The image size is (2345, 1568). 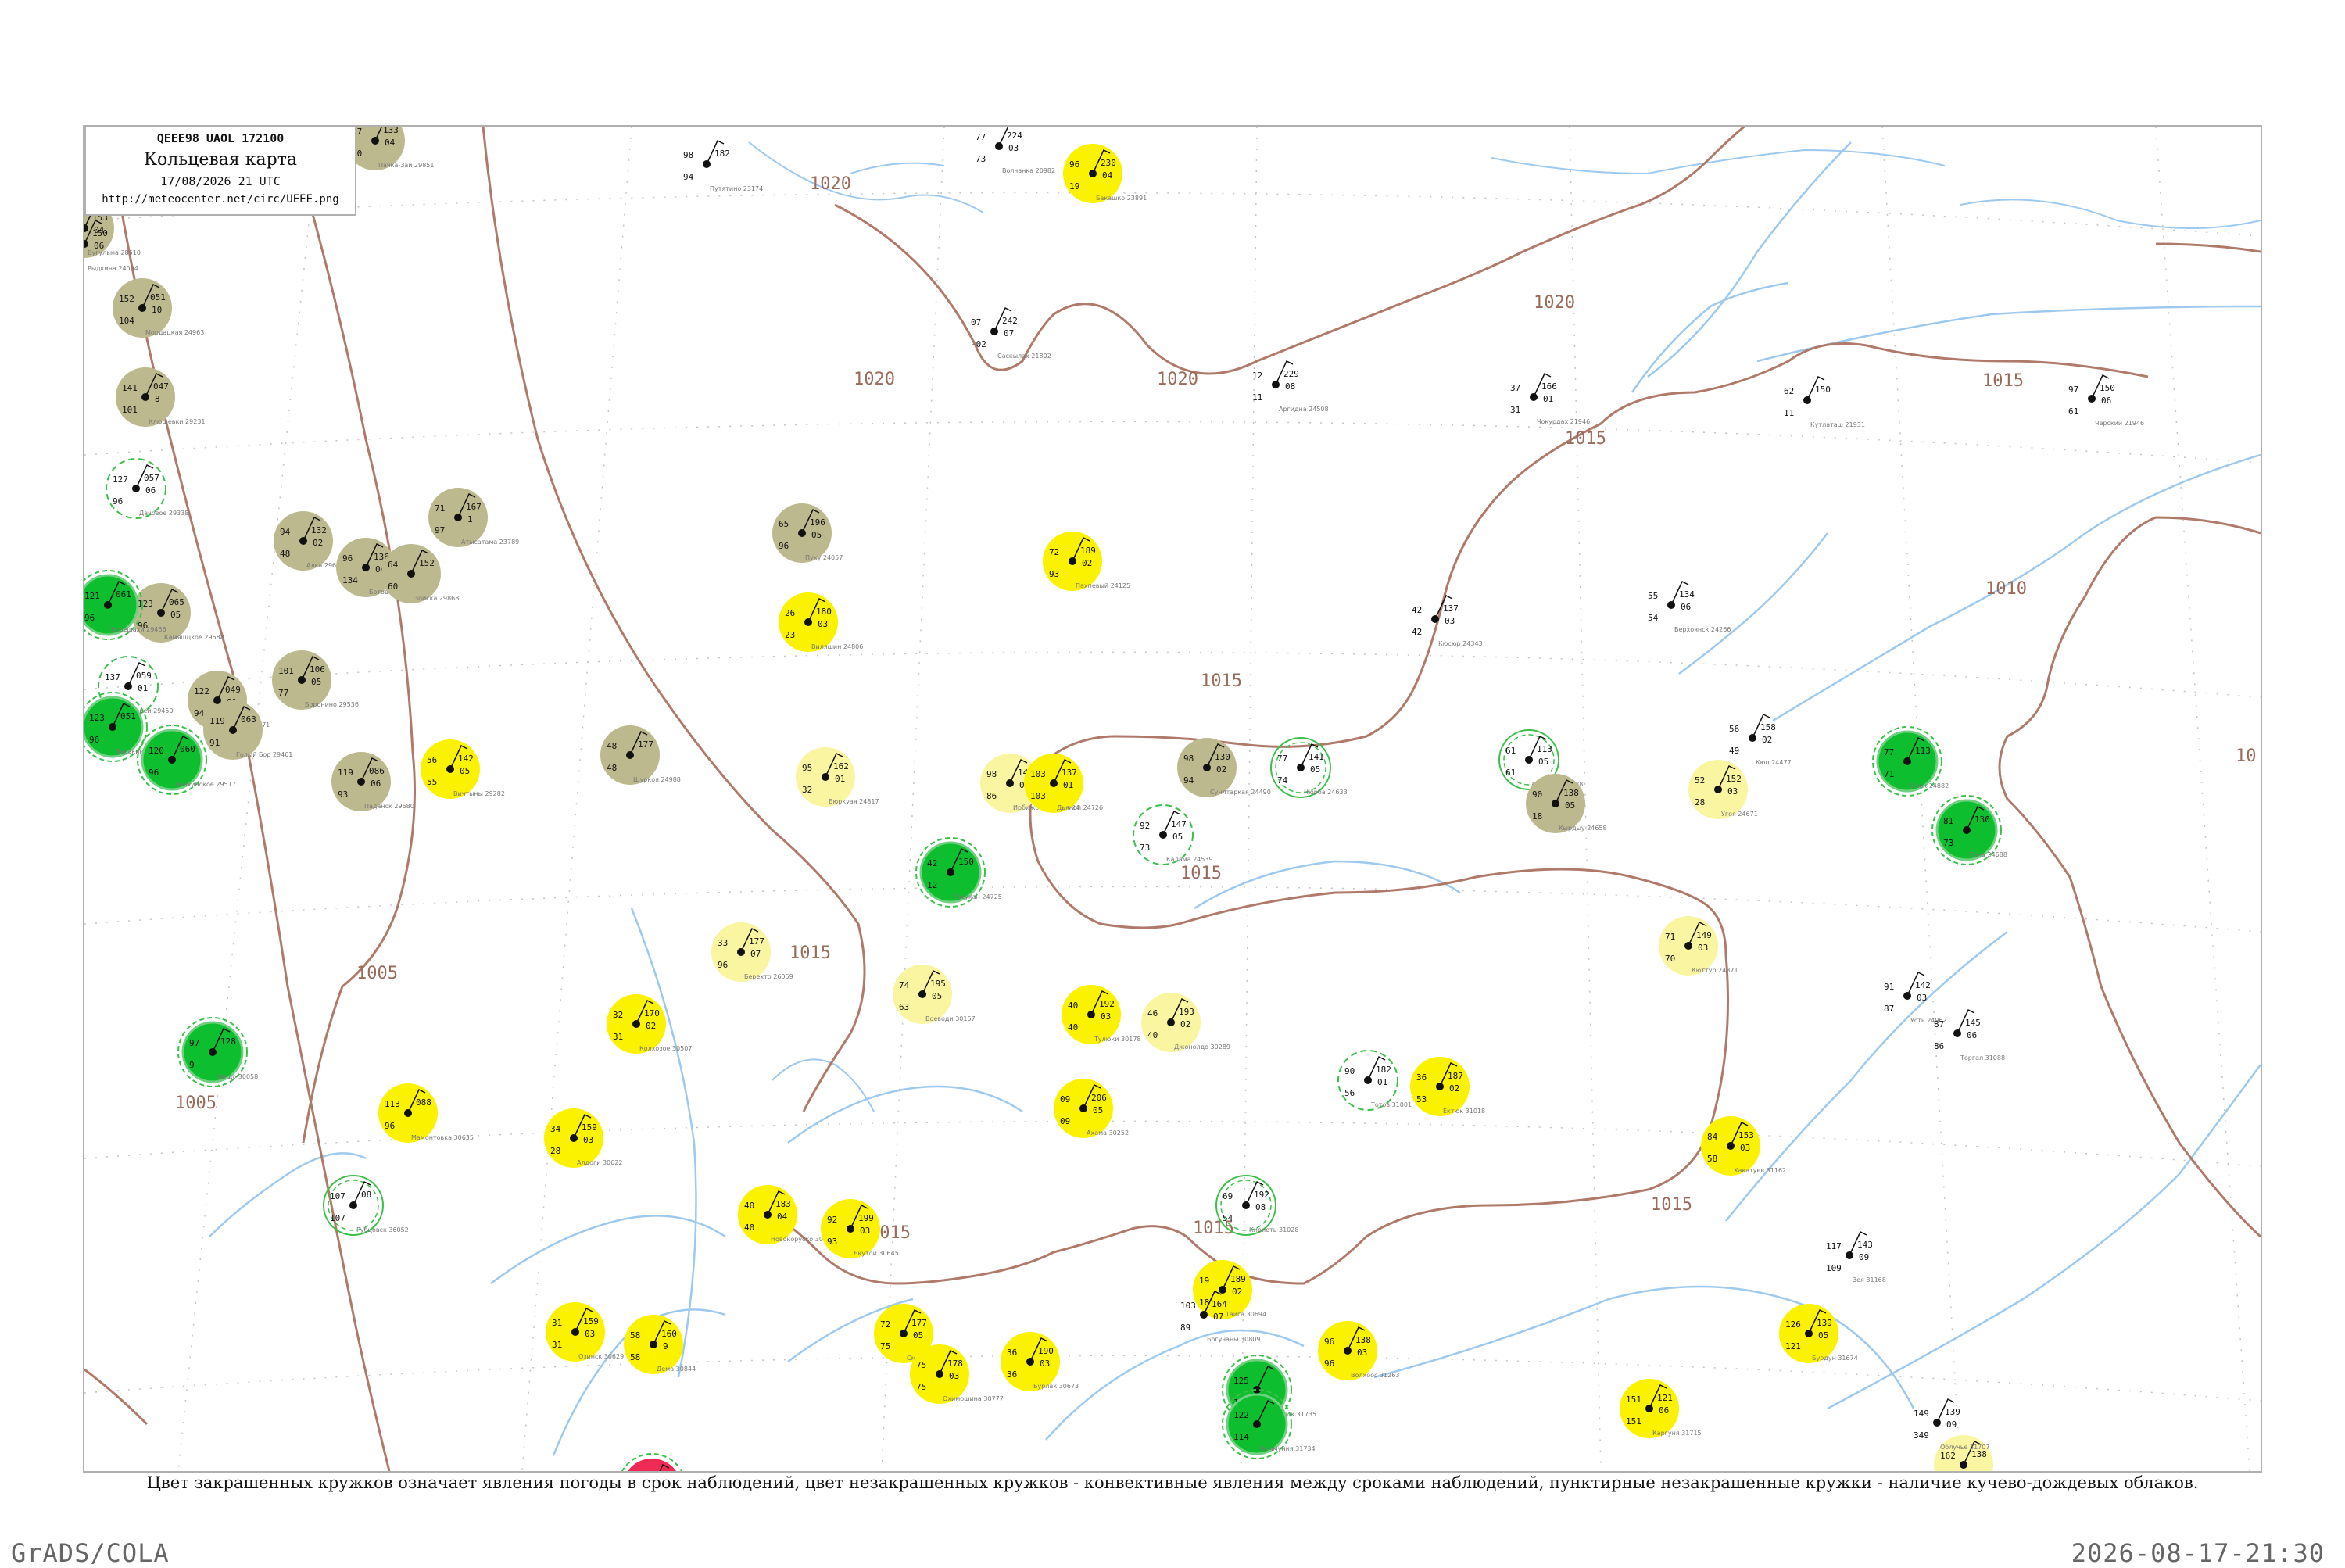 I want to click on station-name: Кандо 30058, so click(x=237, y=1076).